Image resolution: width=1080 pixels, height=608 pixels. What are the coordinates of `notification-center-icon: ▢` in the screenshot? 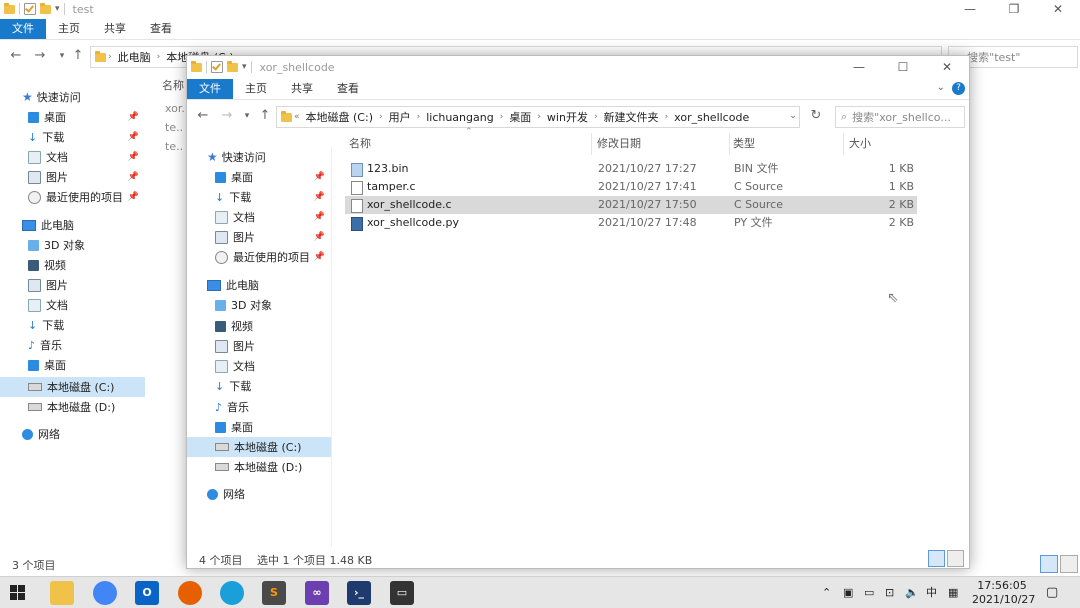 It's located at (1052, 592).